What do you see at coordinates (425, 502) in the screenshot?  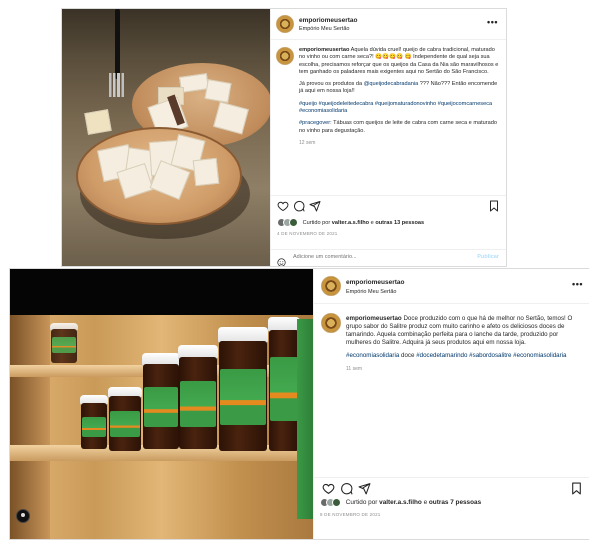 I see `liked-by-mid: e` at bounding box center [425, 502].